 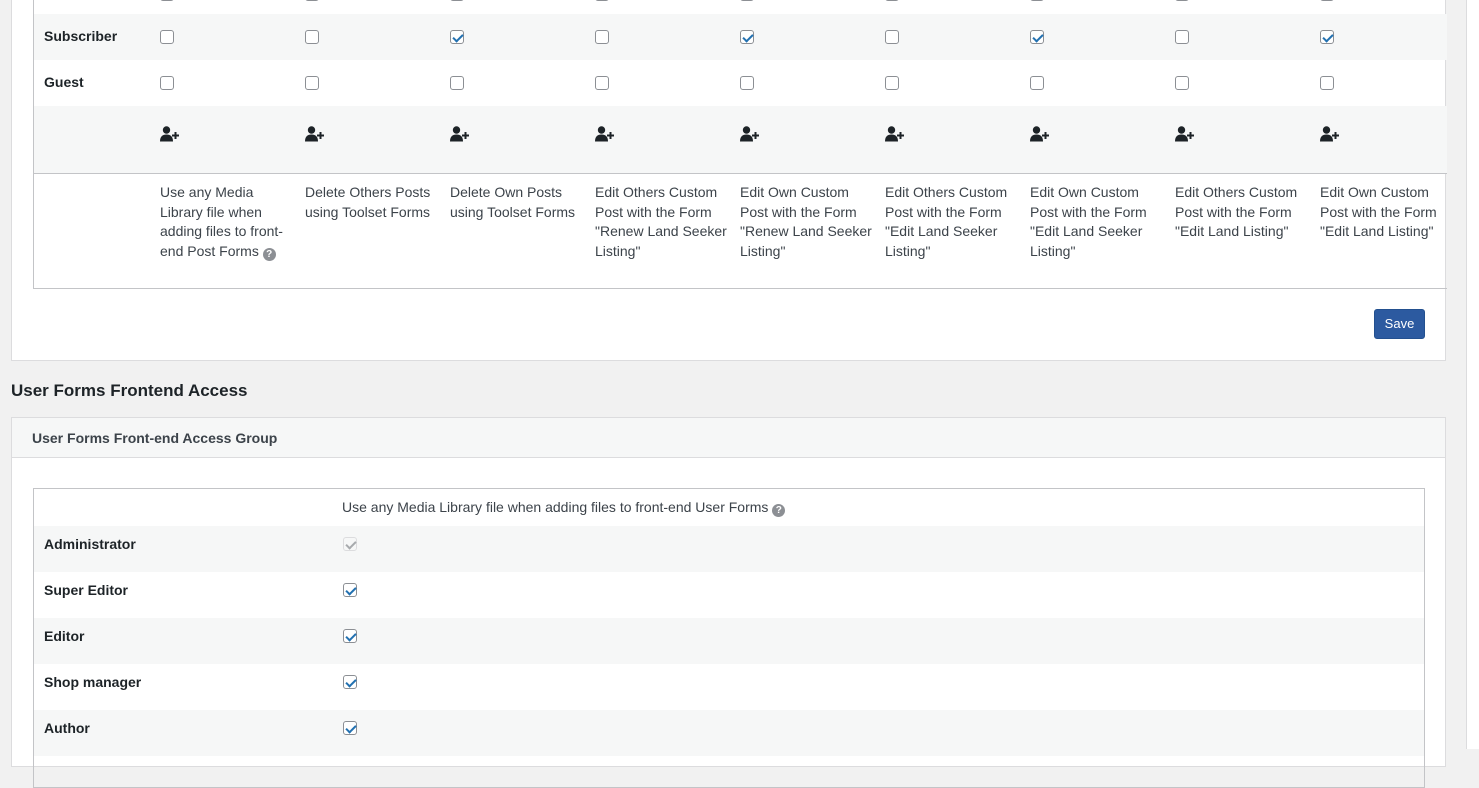 I want to click on role-label: Guest, so click(x=64, y=82).